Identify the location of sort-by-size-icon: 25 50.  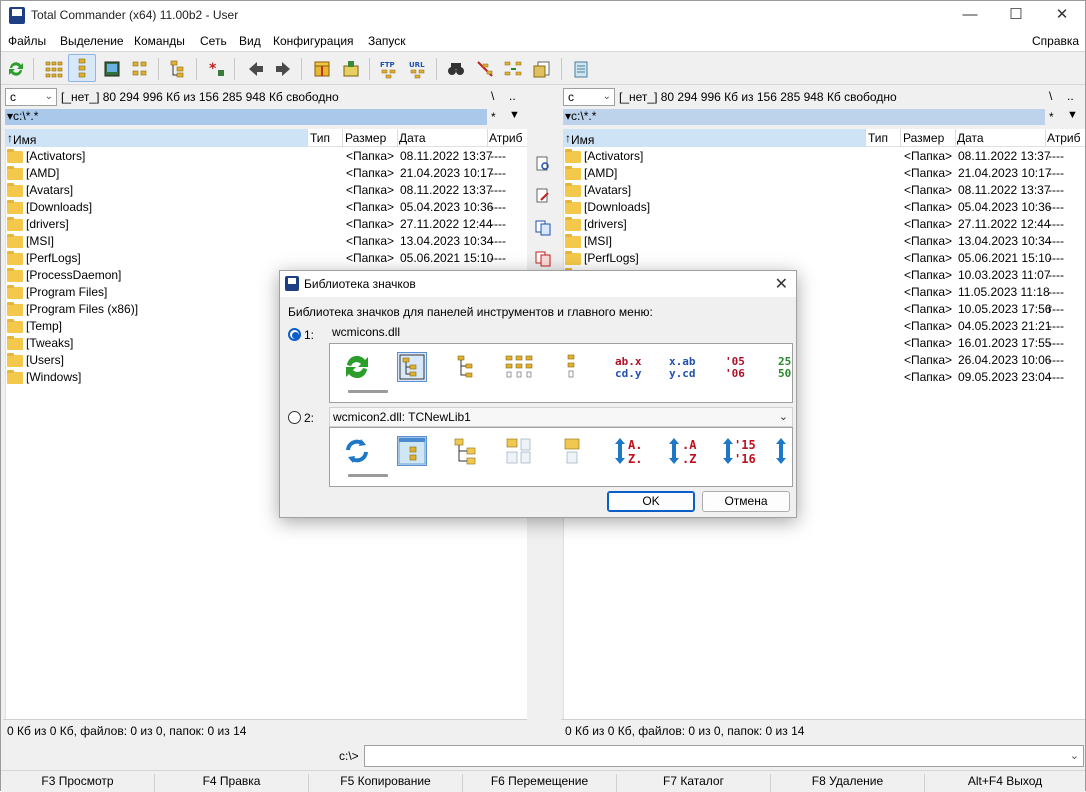
(784, 367).